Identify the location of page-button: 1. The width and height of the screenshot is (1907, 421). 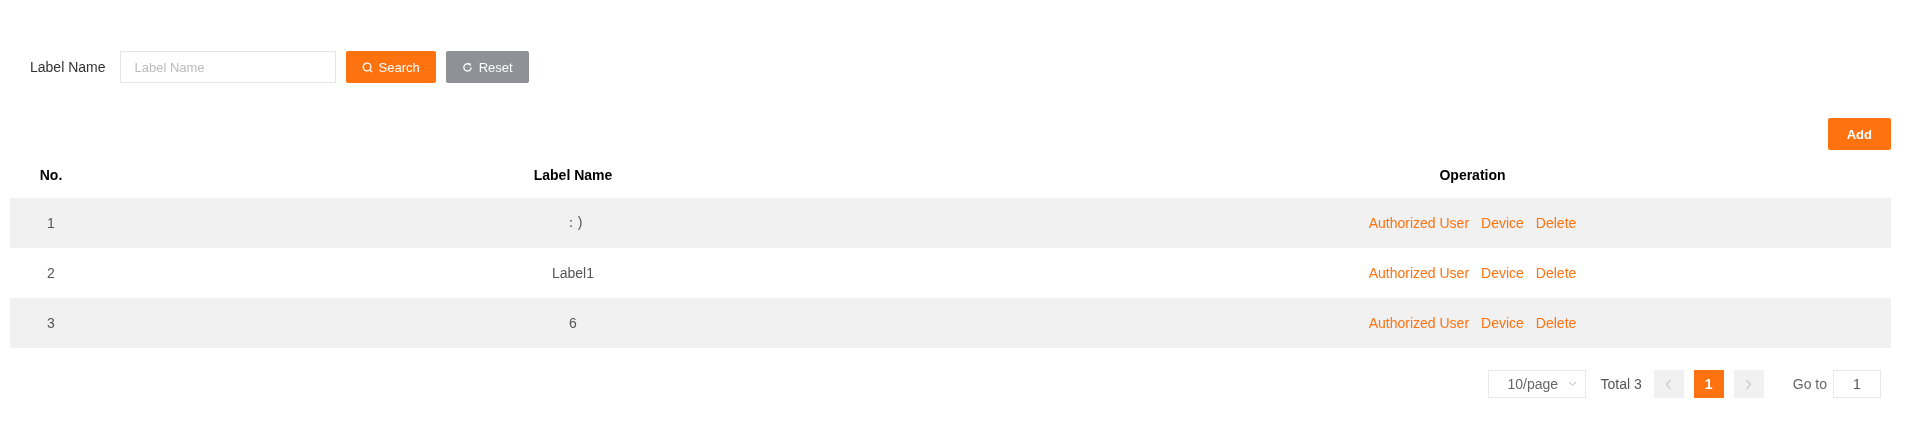
(1708, 384).